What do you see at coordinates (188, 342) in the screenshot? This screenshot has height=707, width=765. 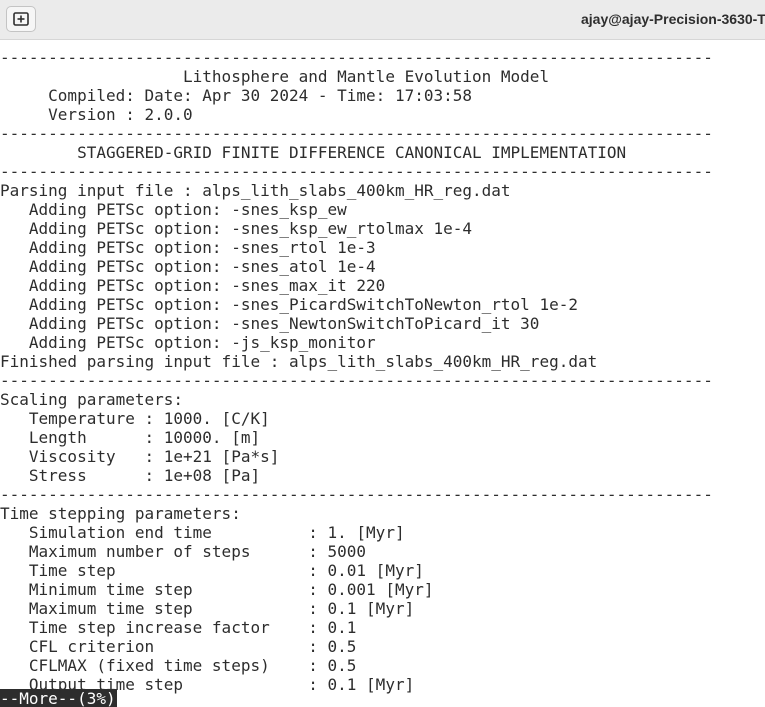 I see `terminal-line: Adding PETSc option: -js_ksp_monitor` at bounding box center [188, 342].